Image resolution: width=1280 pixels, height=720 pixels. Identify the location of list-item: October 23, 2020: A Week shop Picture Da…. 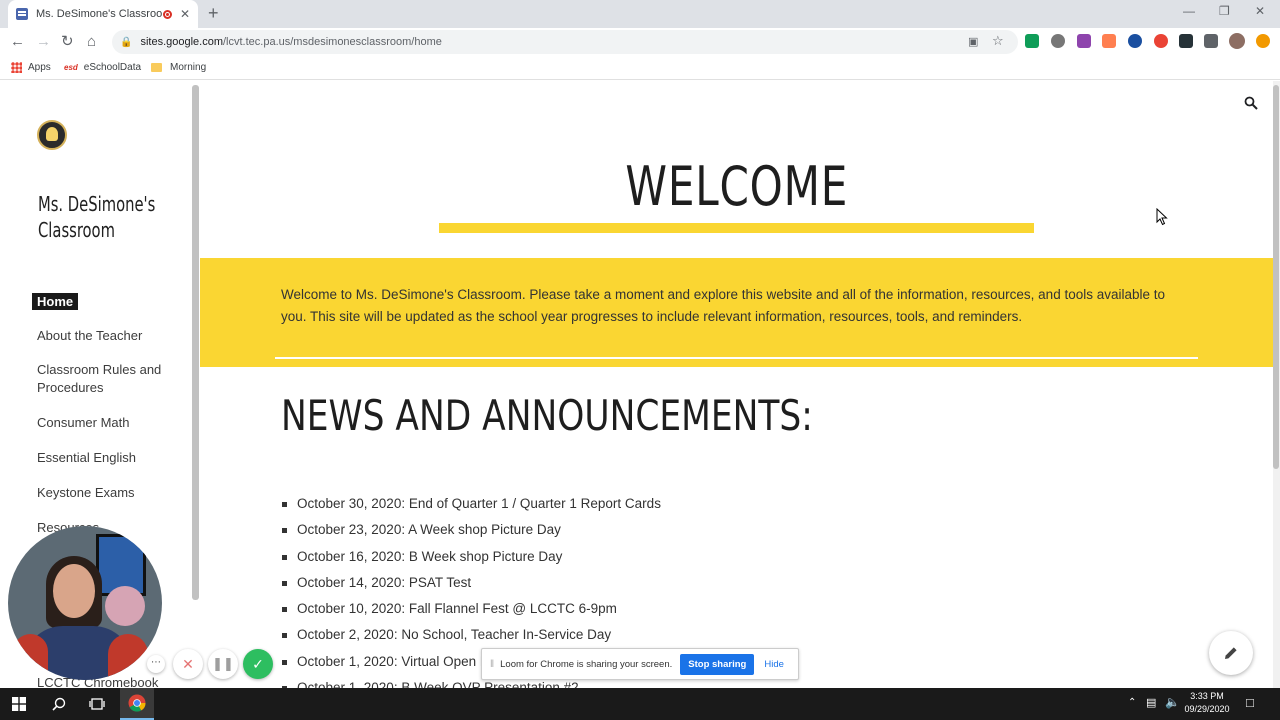
(471, 532).